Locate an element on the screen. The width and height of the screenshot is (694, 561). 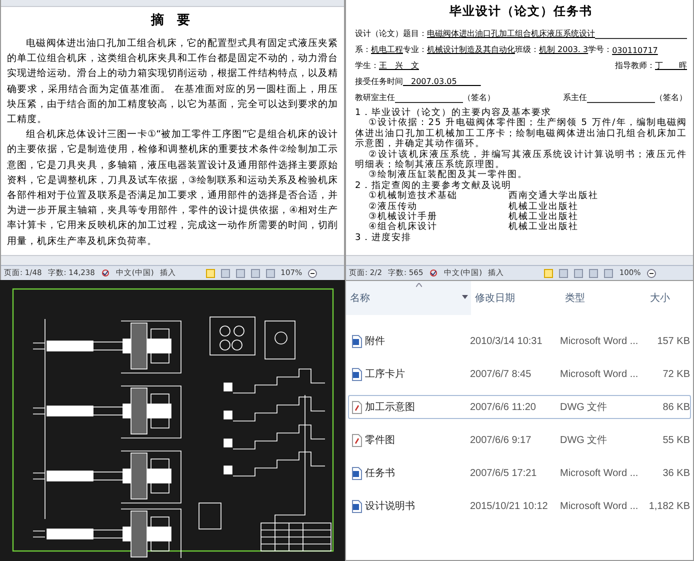
modified-date: 2007/6/5 17:21 is located at coordinates (504, 473).